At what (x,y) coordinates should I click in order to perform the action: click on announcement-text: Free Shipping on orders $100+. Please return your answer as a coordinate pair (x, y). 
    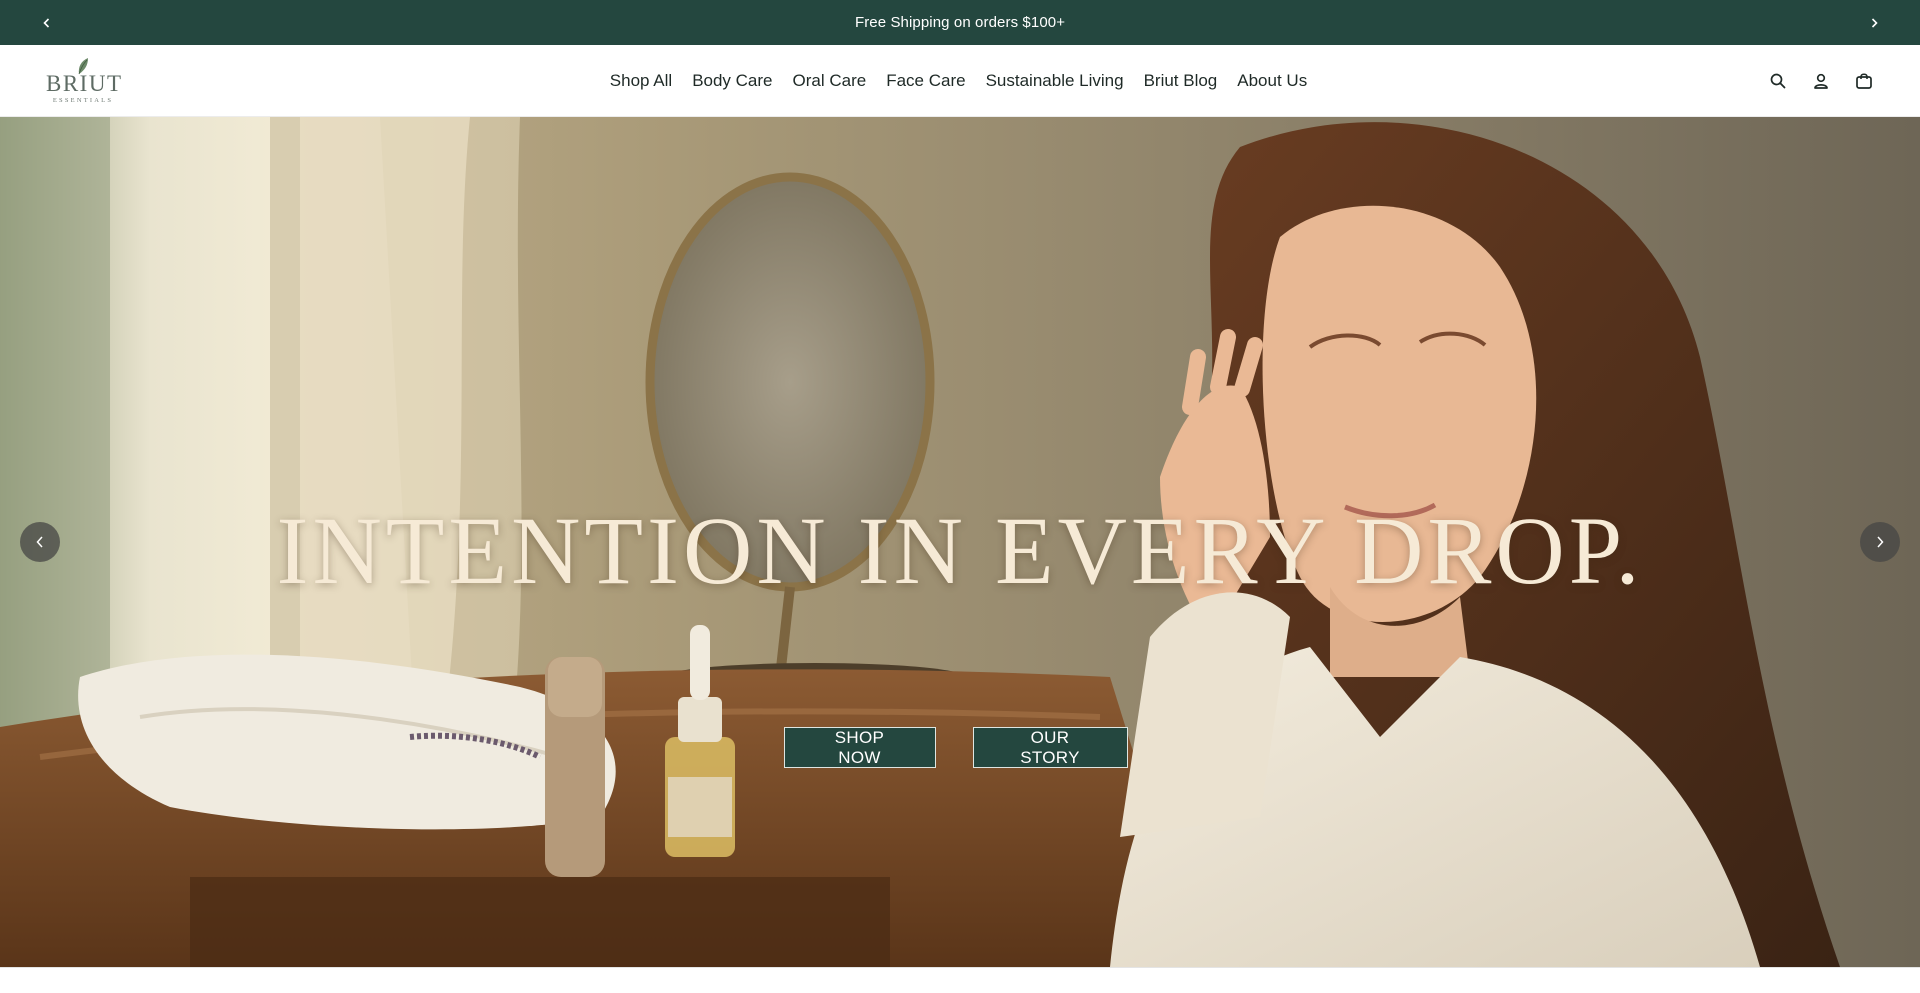
    Looking at the image, I should click on (960, 22).